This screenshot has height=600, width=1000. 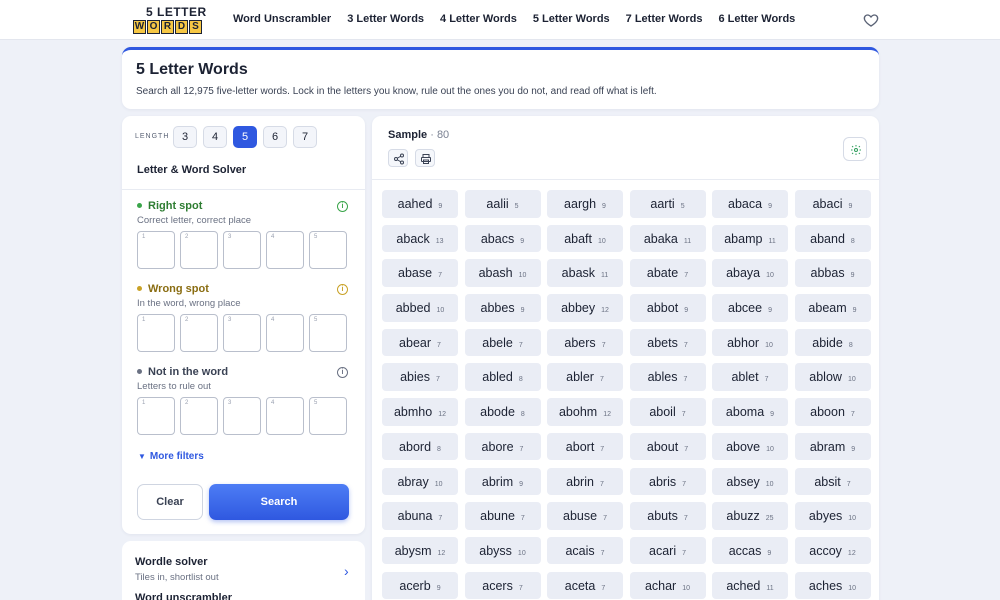 What do you see at coordinates (585, 412) in the screenshot?
I see `word-tile: abohm 12` at bounding box center [585, 412].